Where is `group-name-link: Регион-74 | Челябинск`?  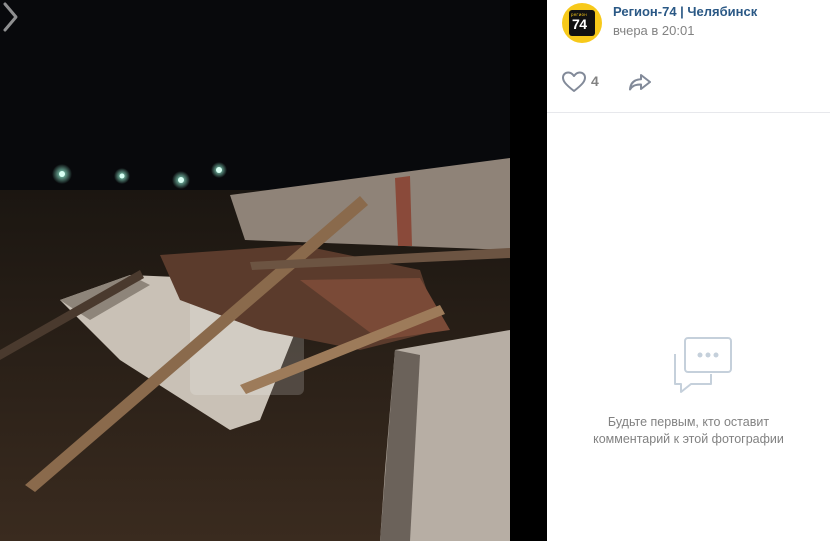
group-name-link: Регион-74 | Челябинск is located at coordinates (685, 11).